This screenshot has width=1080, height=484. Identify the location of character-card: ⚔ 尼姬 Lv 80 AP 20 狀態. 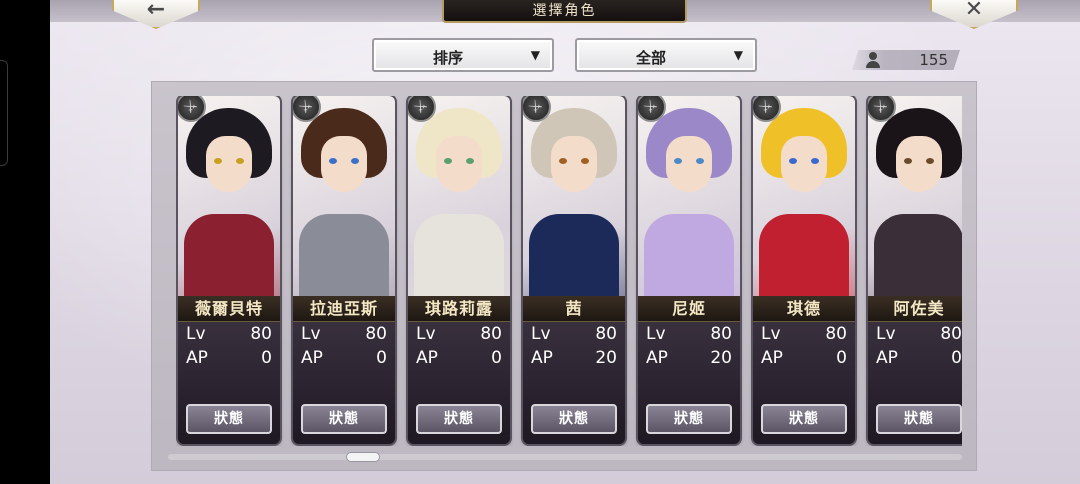
(689, 270).